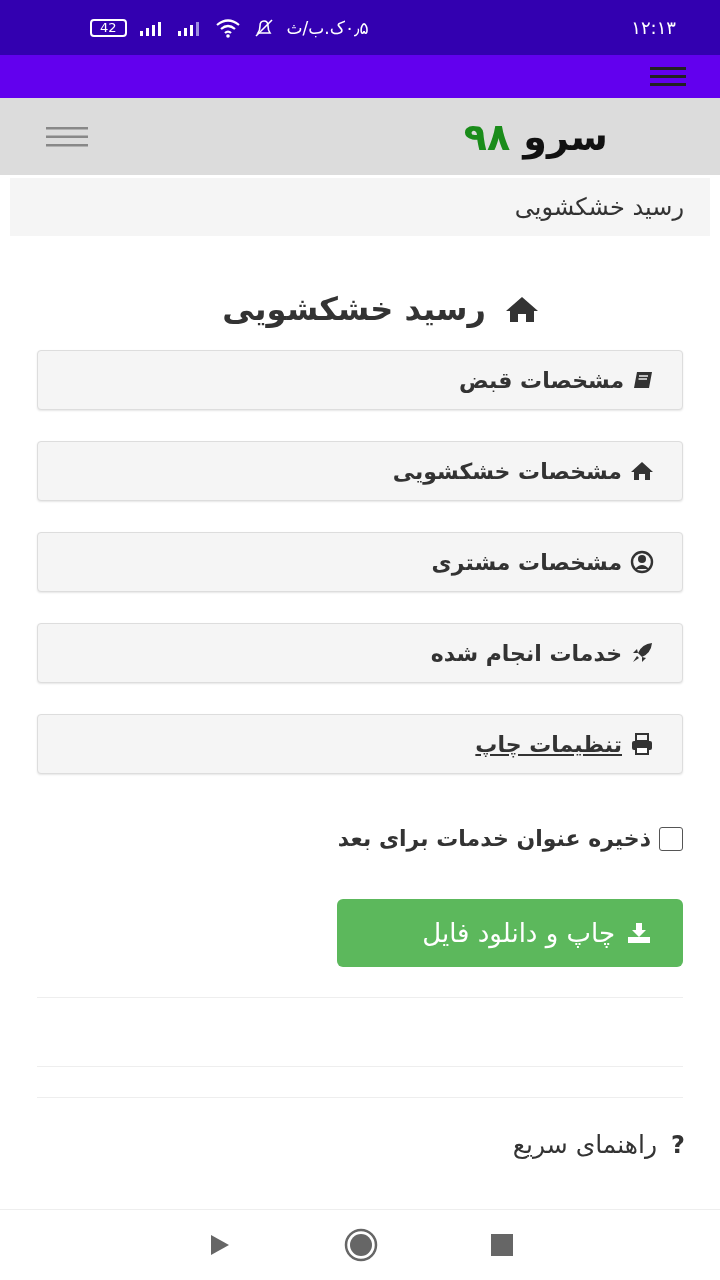 Image resolution: width=720 pixels, height=1280 pixels. Describe the element at coordinates (653, 27) in the screenshot. I see `clock: ۱۲:۱۳` at that location.